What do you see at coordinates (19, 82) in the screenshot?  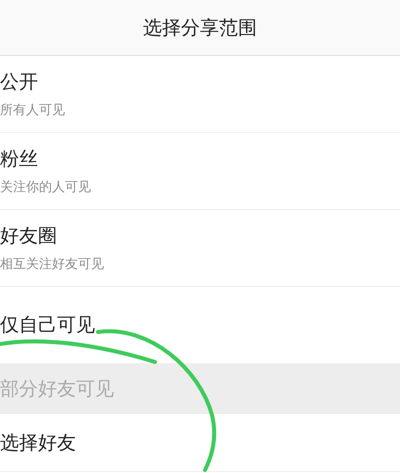 I see `option-title: 公开` at bounding box center [19, 82].